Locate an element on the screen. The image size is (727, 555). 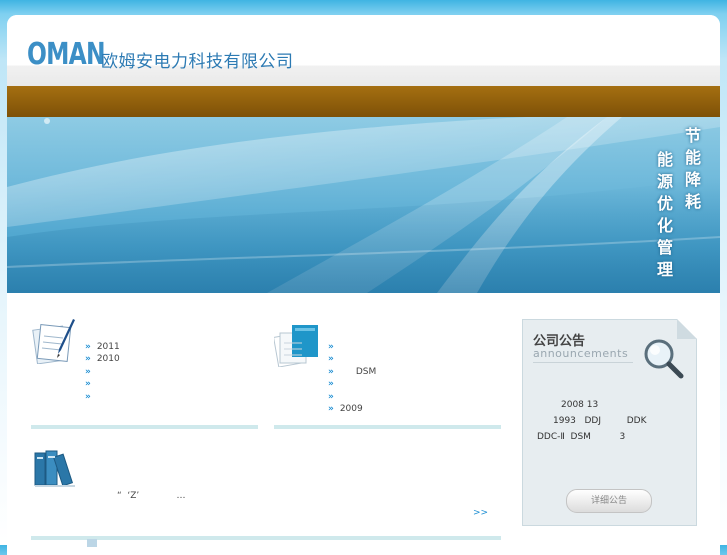
books-icon is located at coordinates (55, 468).